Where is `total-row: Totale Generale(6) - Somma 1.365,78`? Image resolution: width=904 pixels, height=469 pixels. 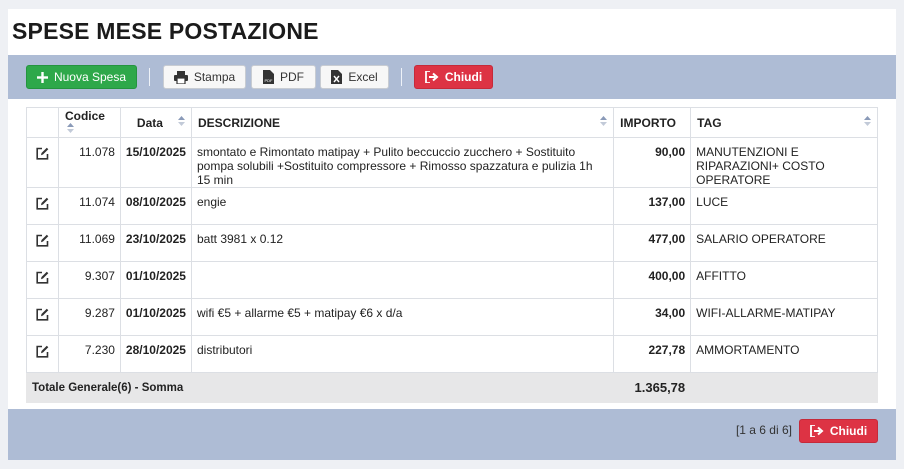
total-row: Totale Generale(6) - Somma 1.365,78 is located at coordinates (451, 387).